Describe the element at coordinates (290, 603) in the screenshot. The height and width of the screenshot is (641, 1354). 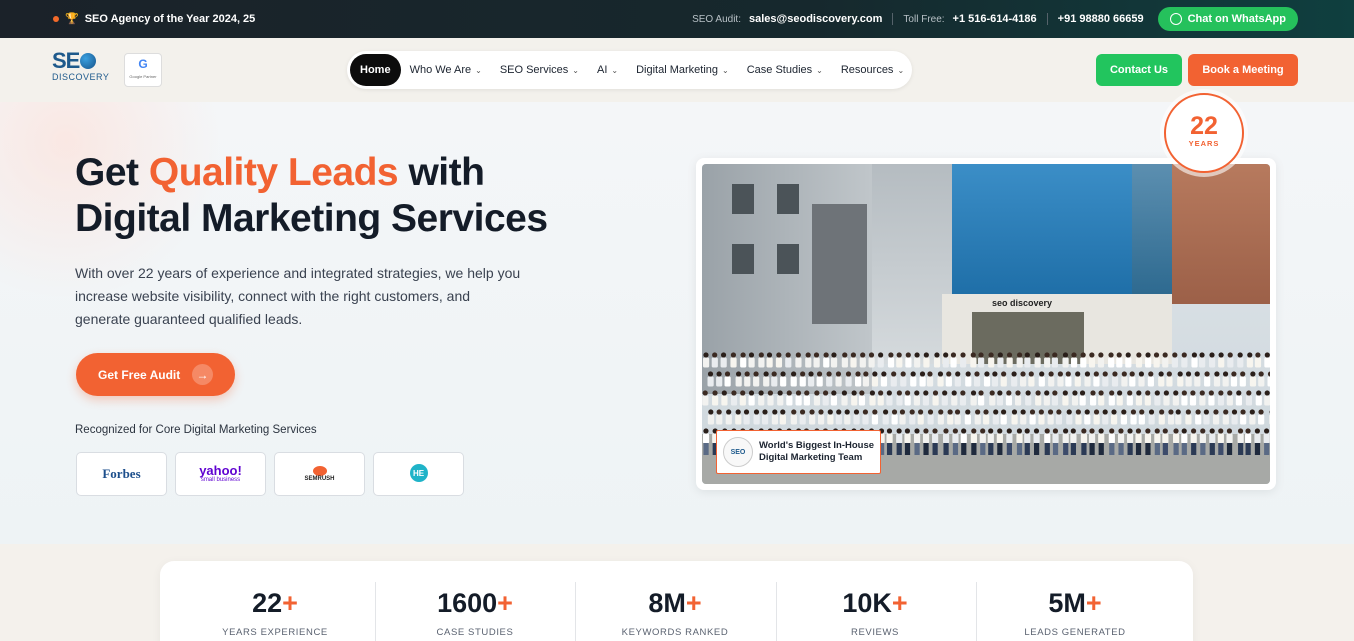
I see `stat-plus: +` at that location.